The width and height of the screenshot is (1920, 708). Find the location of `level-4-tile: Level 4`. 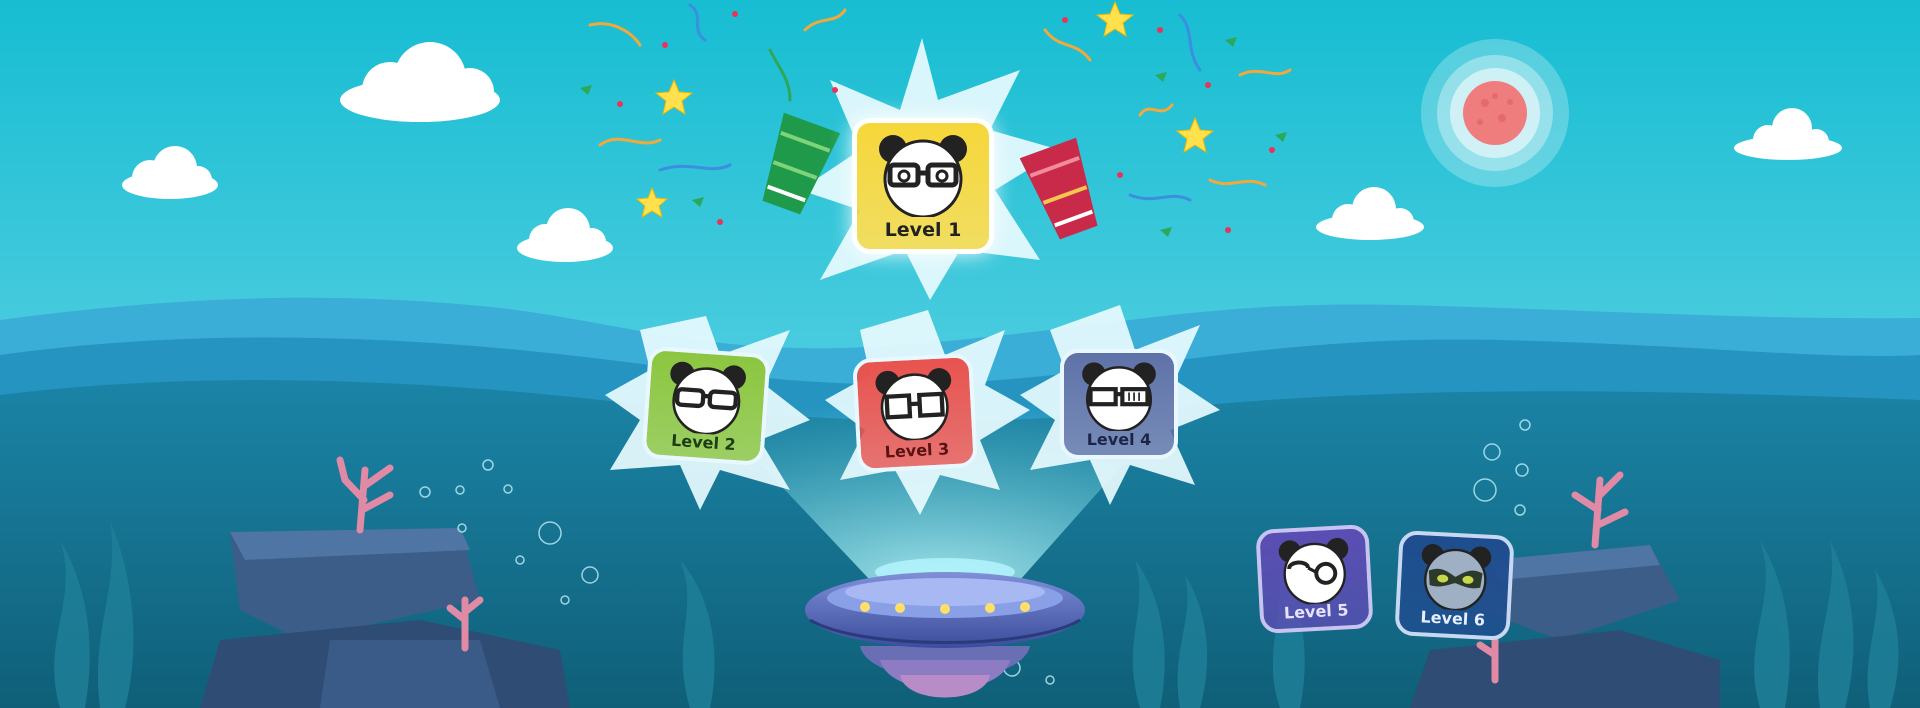

level-4-tile: Level 4 is located at coordinates (1119, 404).